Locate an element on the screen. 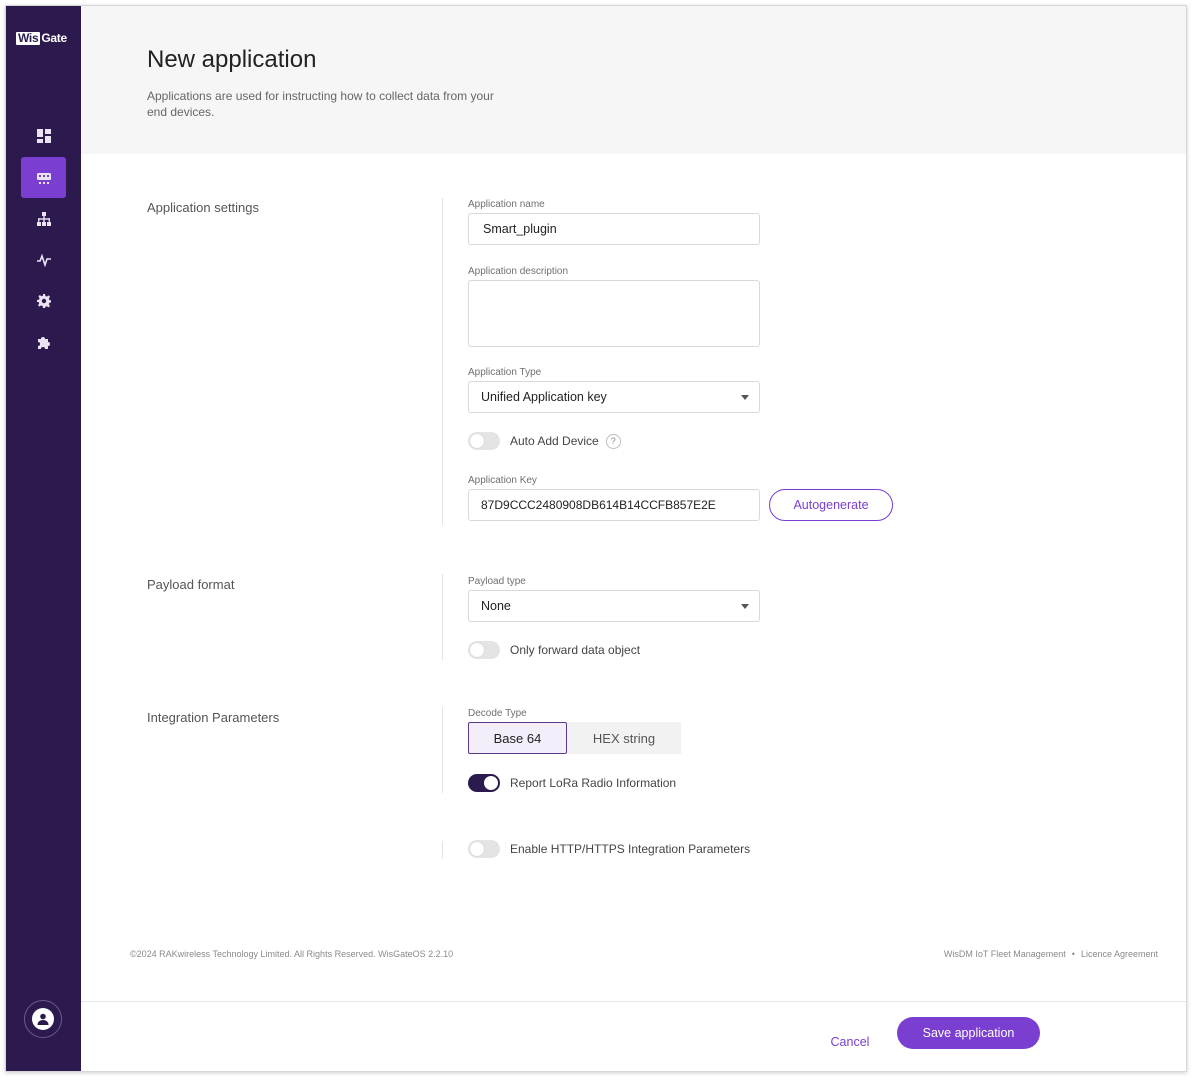  nav-extensions is located at coordinates (43, 341).